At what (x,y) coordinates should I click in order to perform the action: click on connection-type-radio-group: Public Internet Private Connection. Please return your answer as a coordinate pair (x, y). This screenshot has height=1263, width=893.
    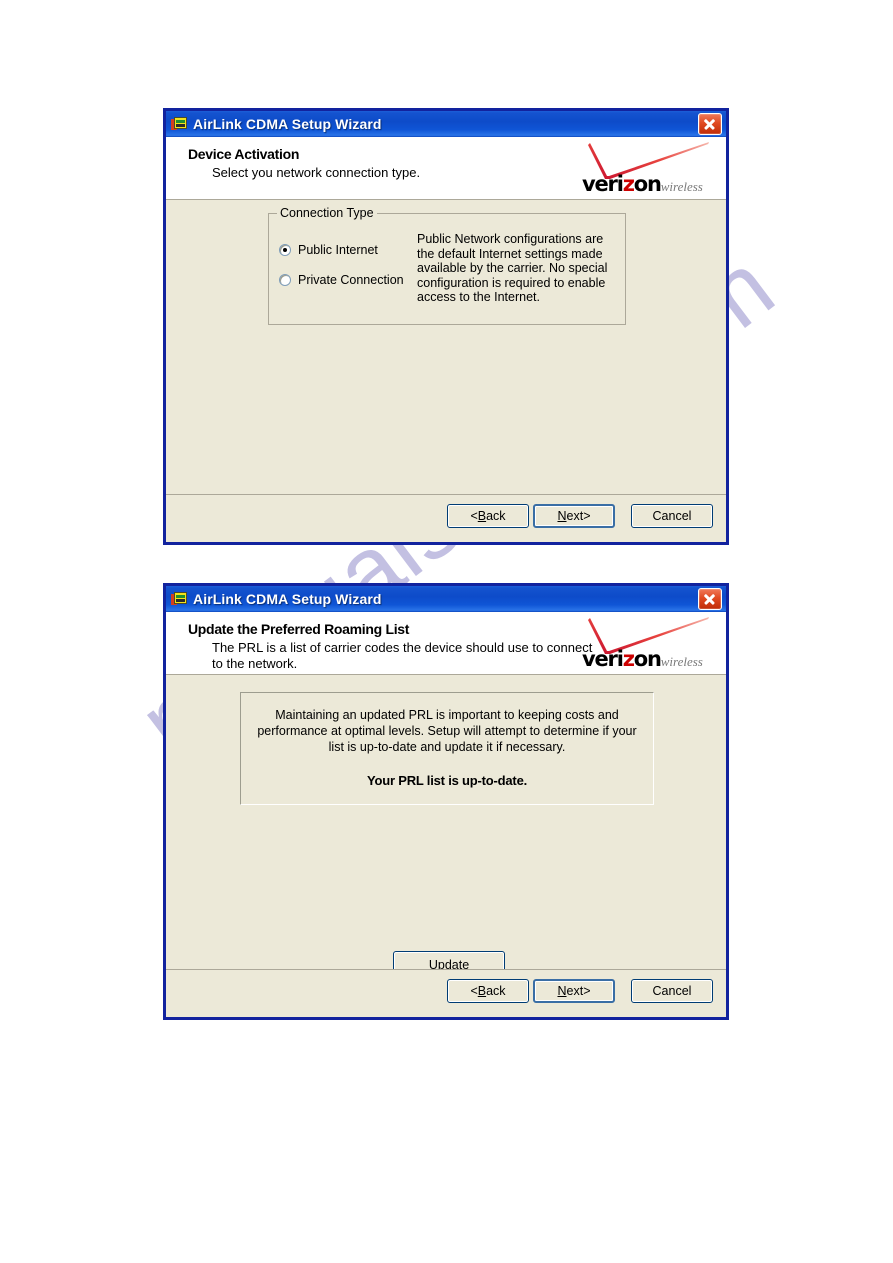
    Looking at the image, I should click on (354, 269).